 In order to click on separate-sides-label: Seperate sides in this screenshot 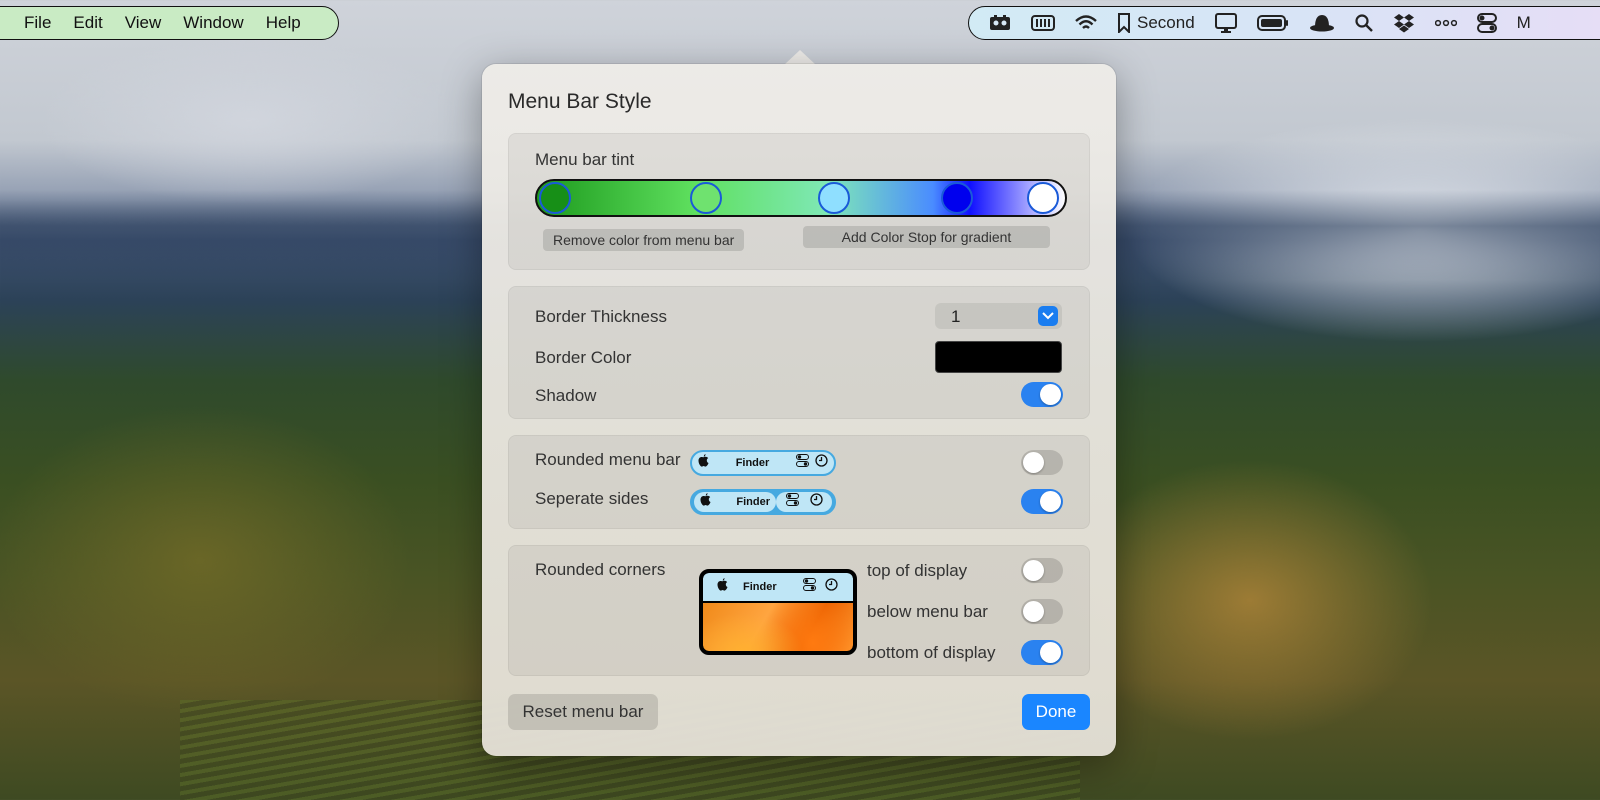, I will do `click(592, 498)`.